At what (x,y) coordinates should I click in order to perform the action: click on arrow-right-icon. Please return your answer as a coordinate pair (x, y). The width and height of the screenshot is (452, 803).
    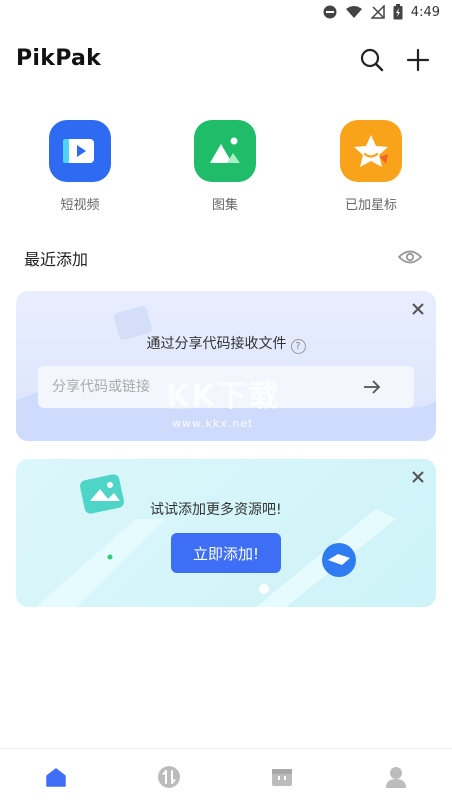
    Looking at the image, I should click on (372, 387).